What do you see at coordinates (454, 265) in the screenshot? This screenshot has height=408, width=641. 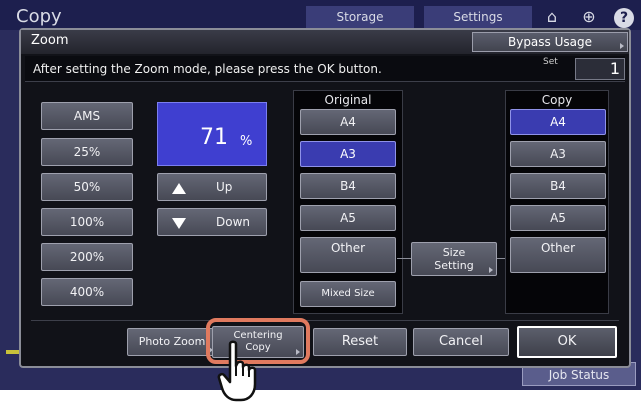 I see `size-setting-line2: Setting` at bounding box center [454, 265].